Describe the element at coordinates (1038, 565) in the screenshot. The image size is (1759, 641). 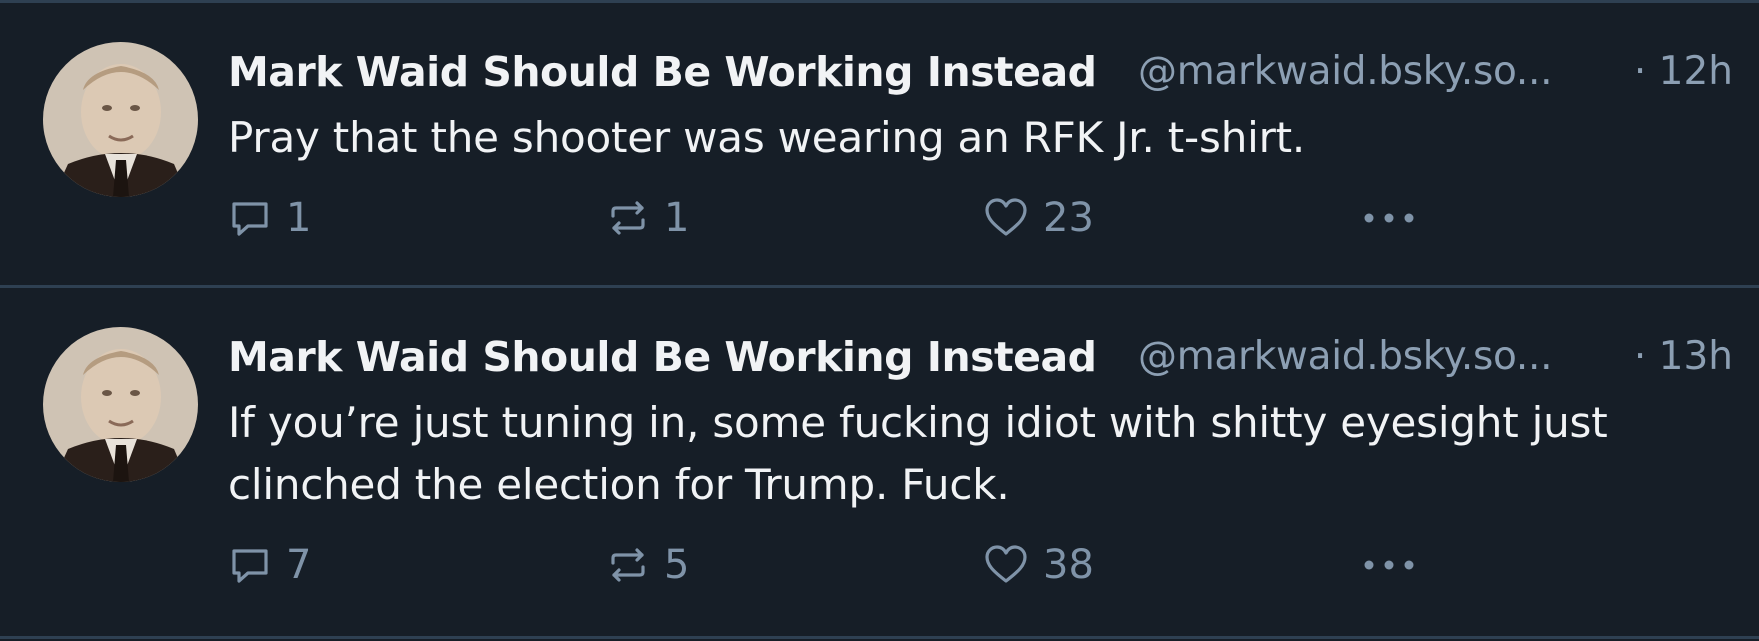
I see `like-button: 38` at that location.